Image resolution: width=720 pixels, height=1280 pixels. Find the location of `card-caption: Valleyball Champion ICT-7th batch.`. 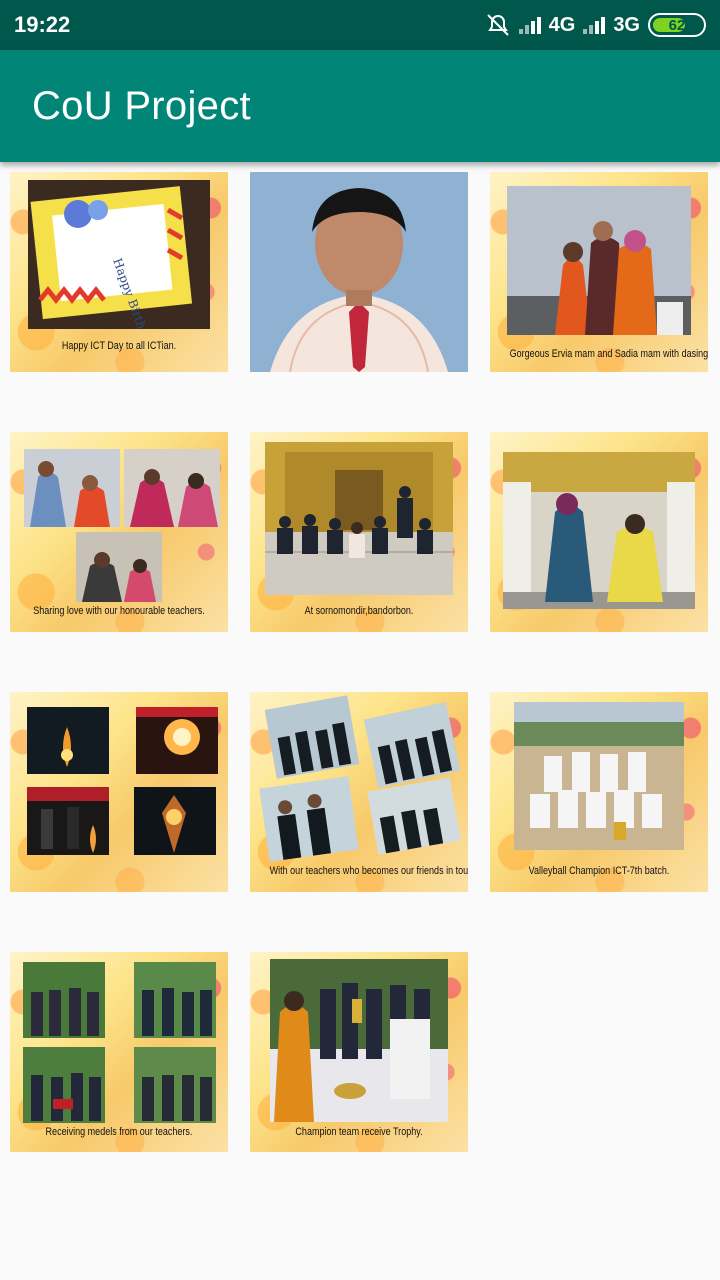

card-caption: Valleyball Champion ICT-7th batch. is located at coordinates (599, 871).